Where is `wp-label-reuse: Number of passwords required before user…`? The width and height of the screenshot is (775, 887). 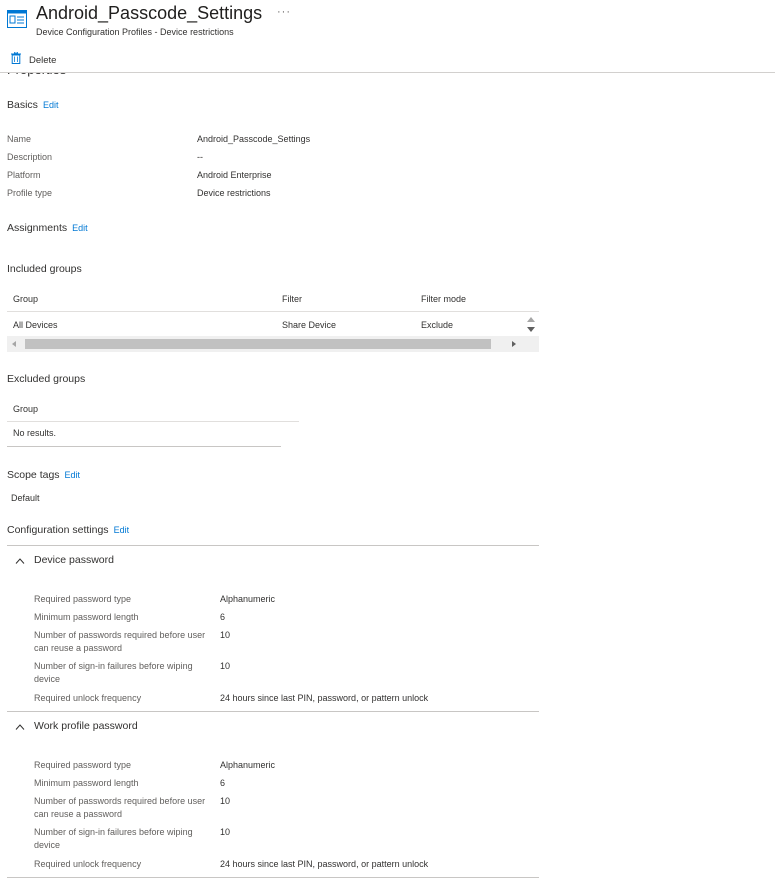 wp-label-reuse: Number of passwords required before user… is located at coordinates (120, 807).